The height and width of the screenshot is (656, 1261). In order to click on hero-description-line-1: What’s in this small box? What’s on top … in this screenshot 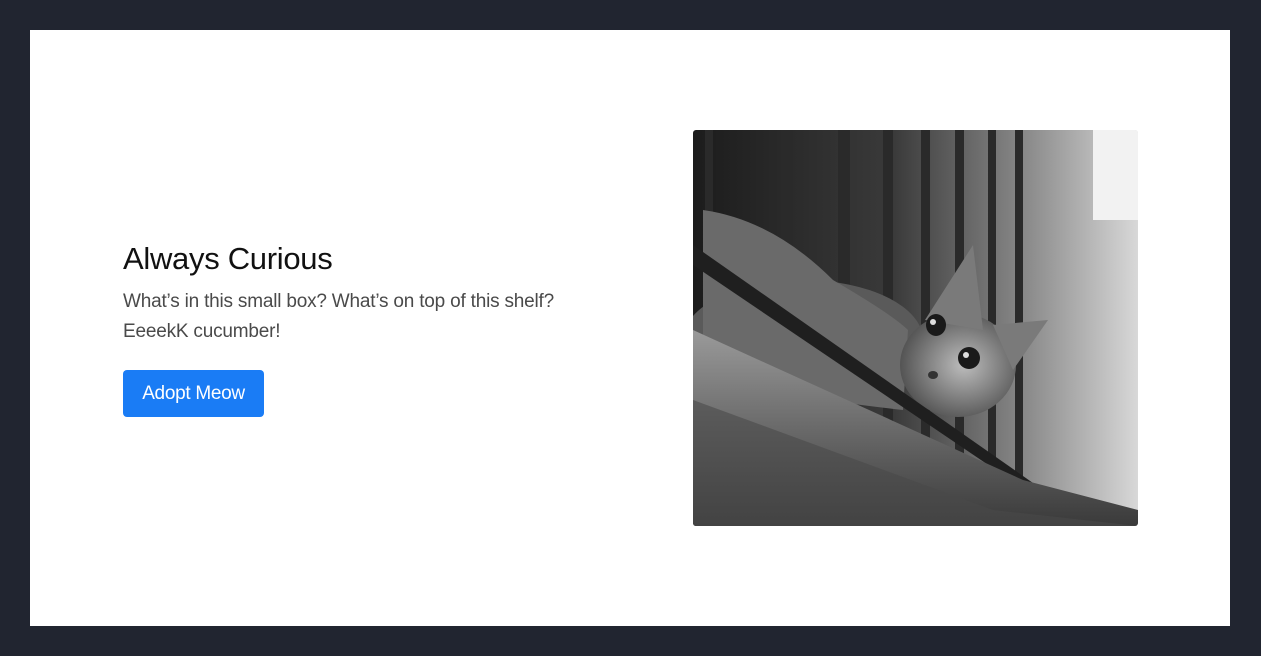, I will do `click(338, 301)`.